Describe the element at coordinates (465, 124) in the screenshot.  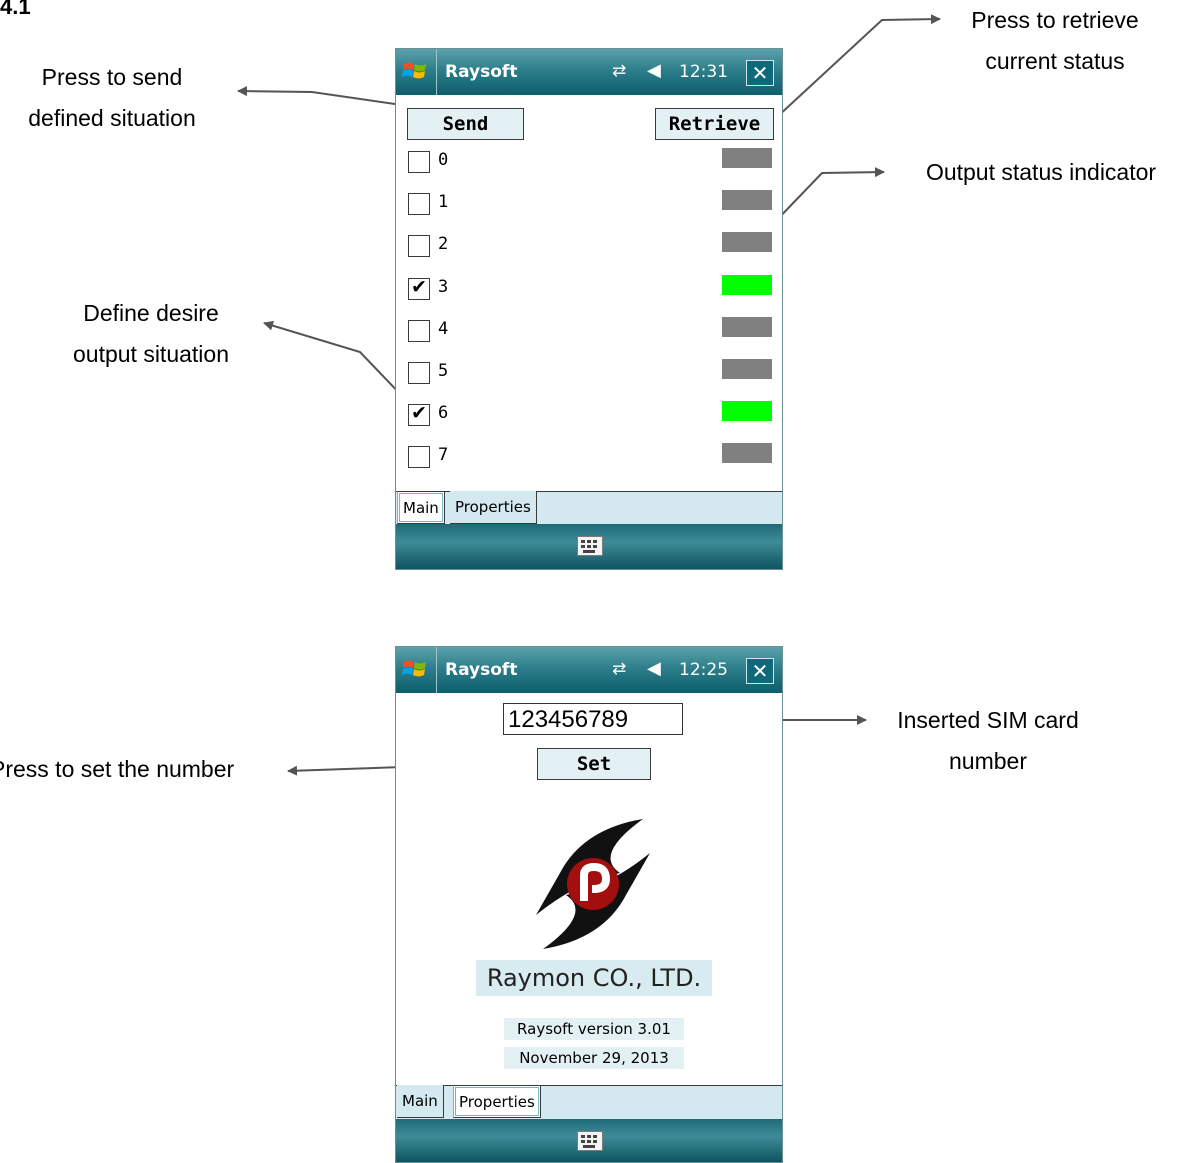
I see `send-button: Send` at that location.